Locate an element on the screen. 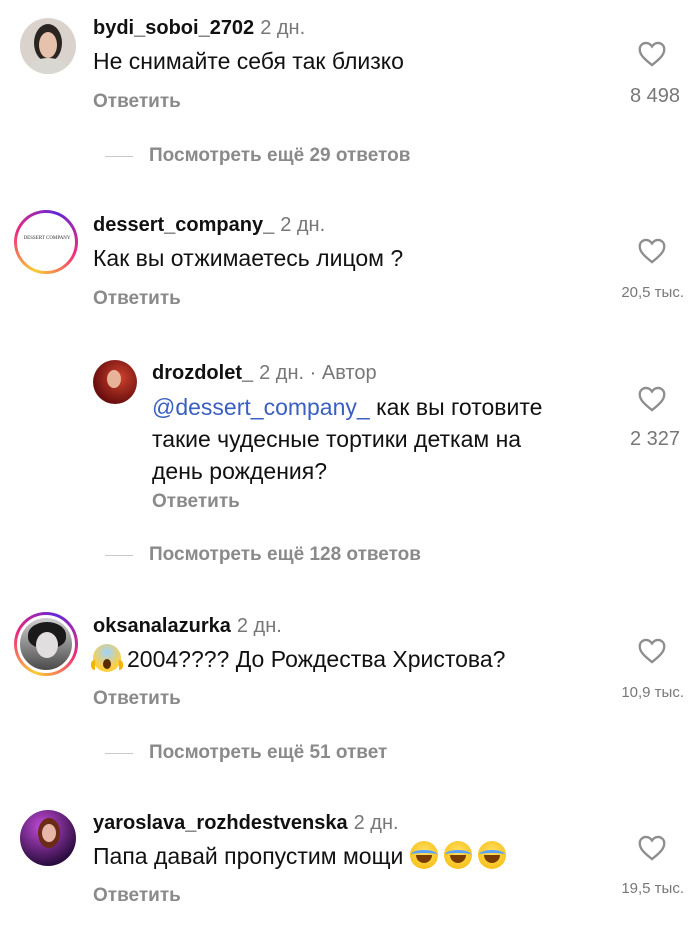 This screenshot has height=931, width=700. comment-header: oksanalazurka 2 дн. is located at coordinates (187, 626).